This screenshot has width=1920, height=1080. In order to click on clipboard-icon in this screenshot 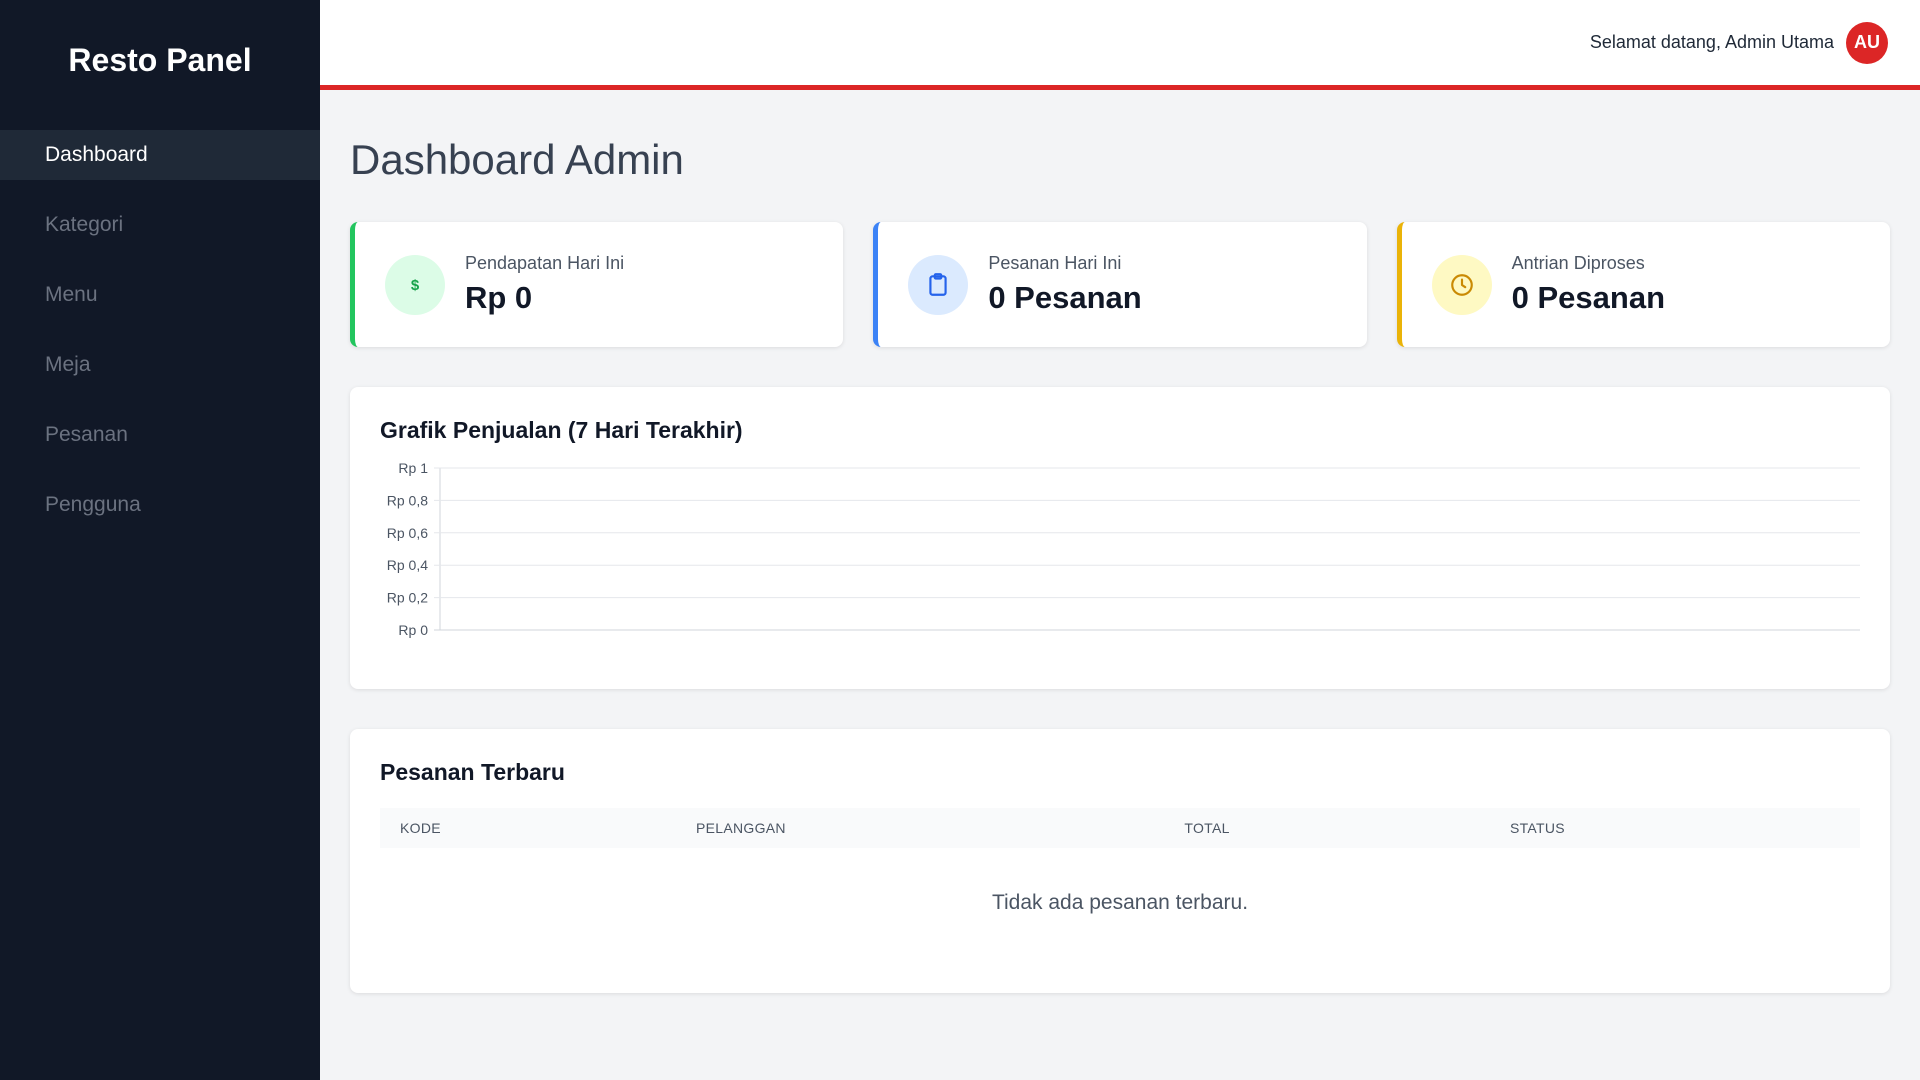, I will do `click(938, 284)`.